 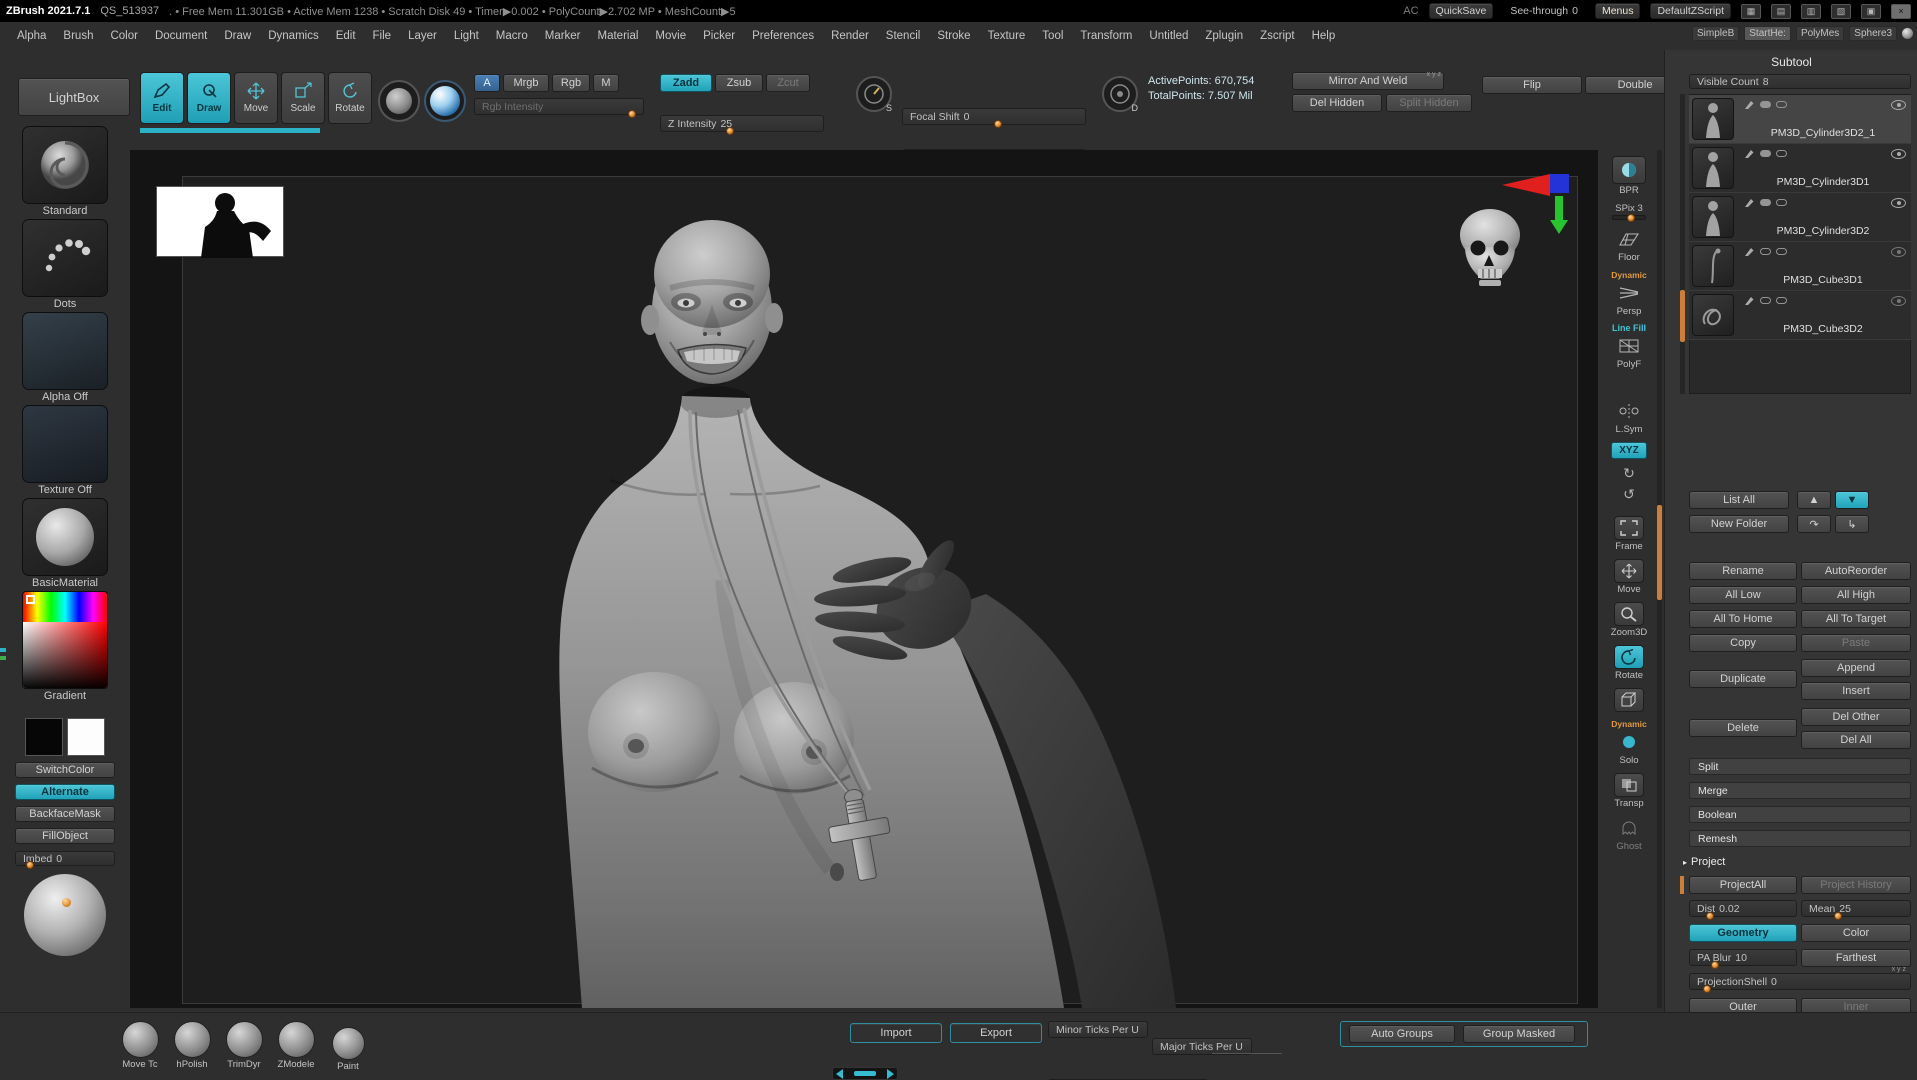 What do you see at coordinates (1224, 36) in the screenshot?
I see `menu-item-zplugin: Zplugin` at bounding box center [1224, 36].